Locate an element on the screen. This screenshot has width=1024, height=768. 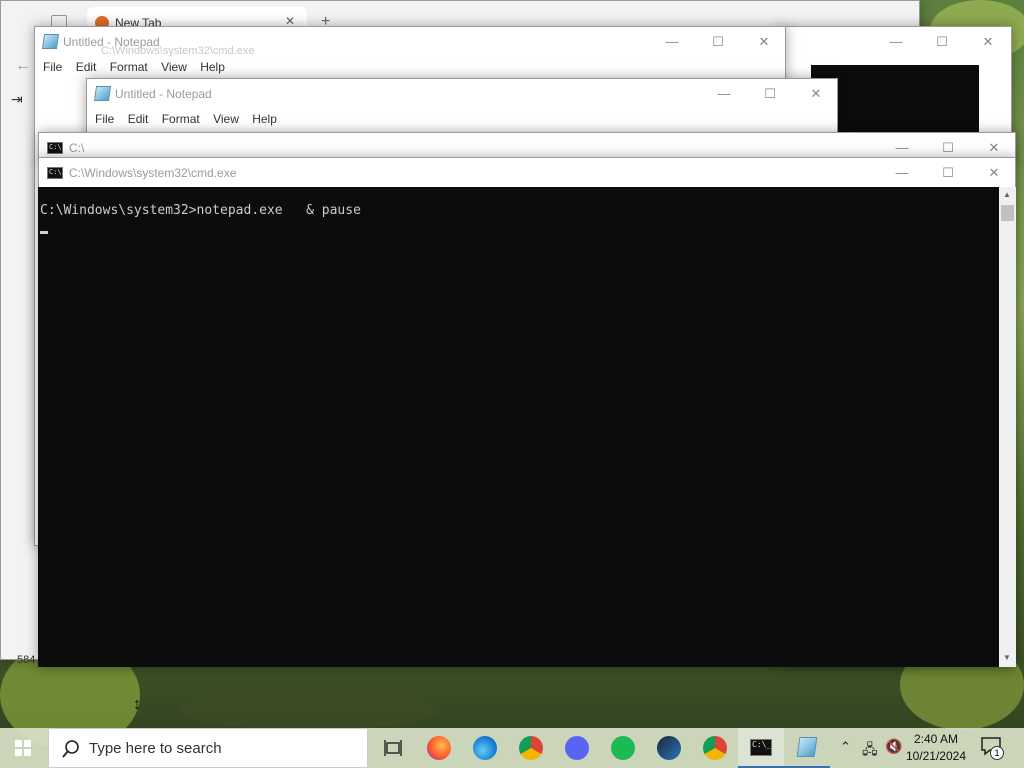
spotify-icon is located at coordinates (623, 748).